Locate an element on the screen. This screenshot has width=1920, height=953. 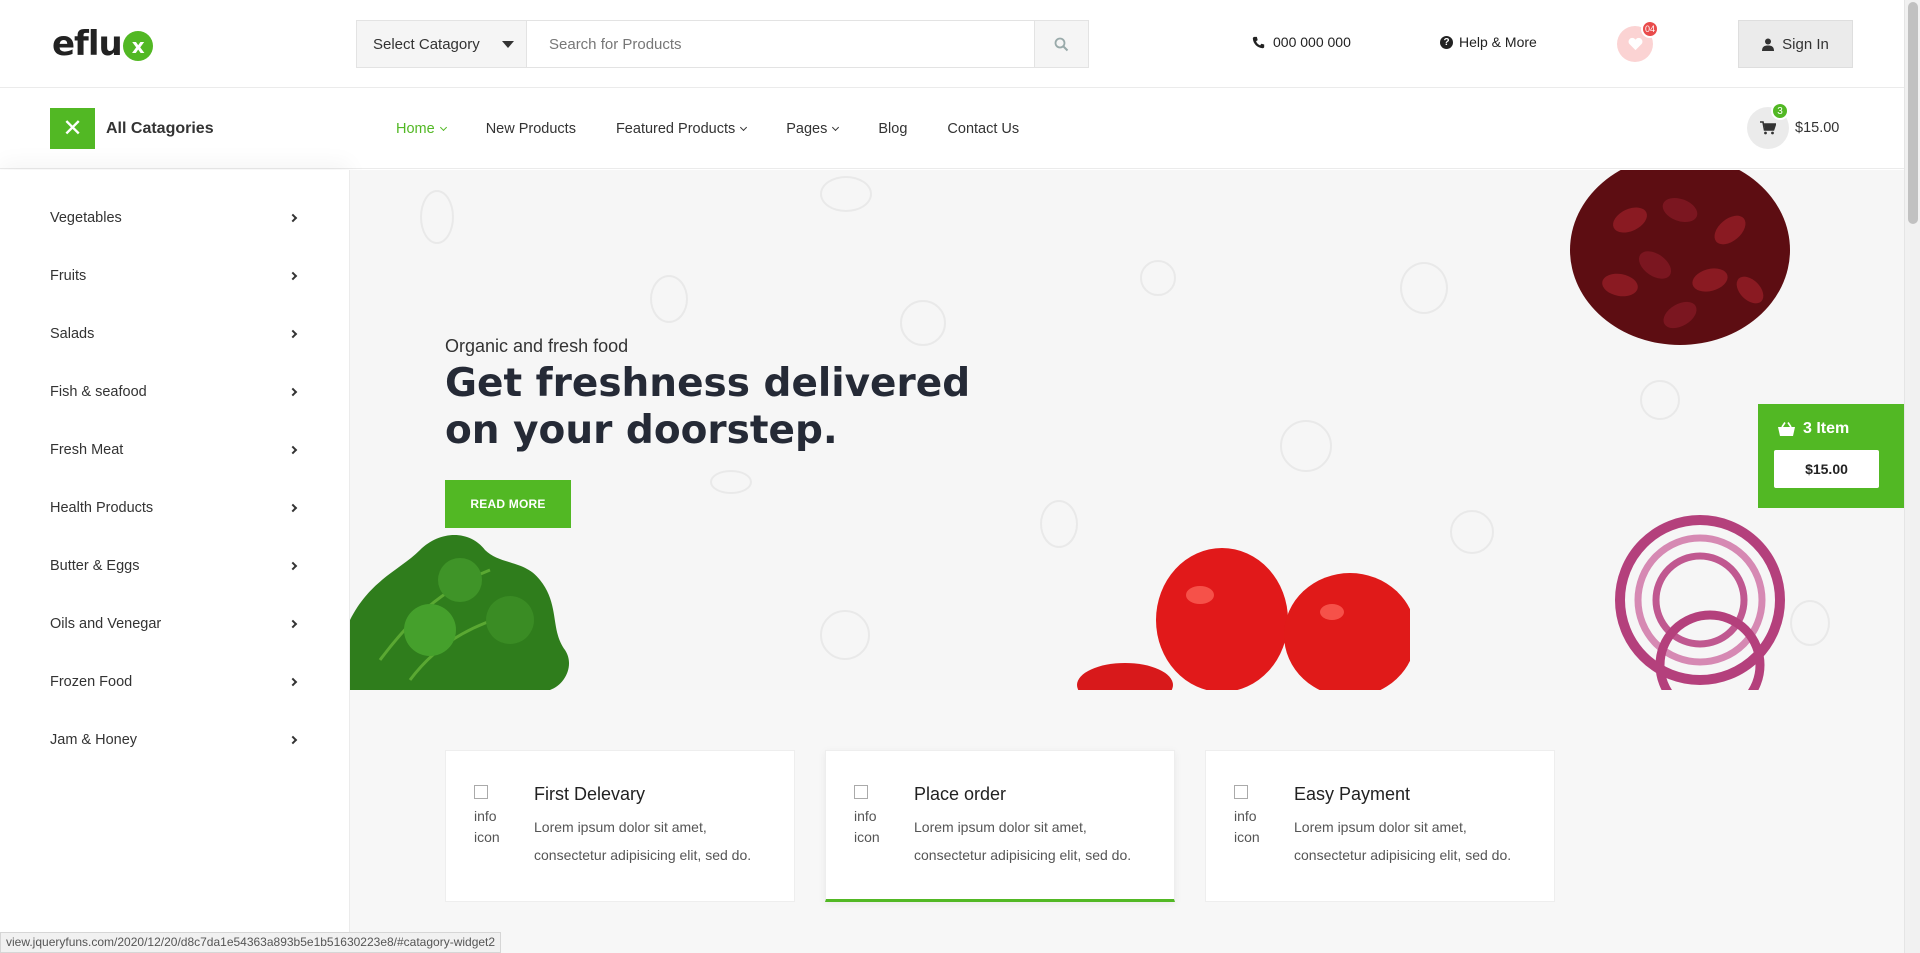
cart-total: $15.00 is located at coordinates (1817, 128).